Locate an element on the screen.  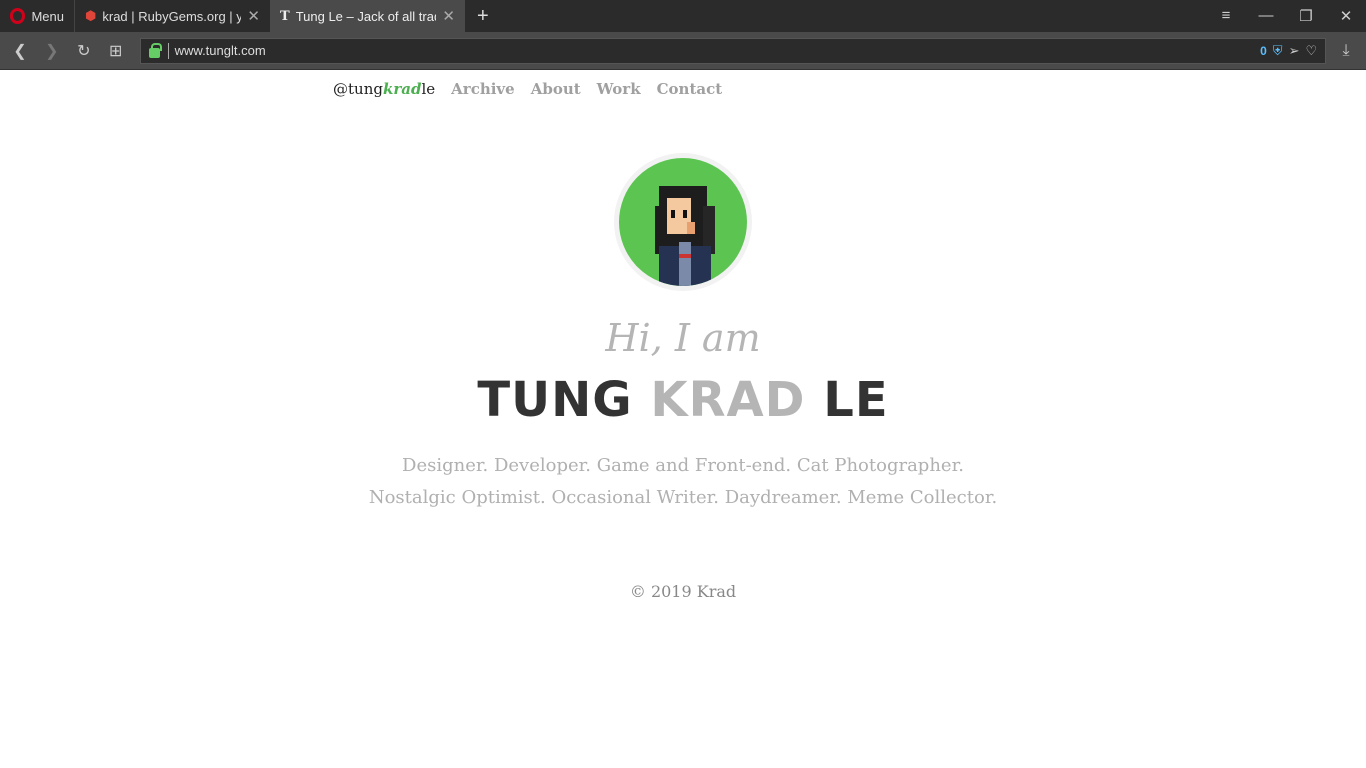
site-brand: @tungkradle is located at coordinates (384, 89).